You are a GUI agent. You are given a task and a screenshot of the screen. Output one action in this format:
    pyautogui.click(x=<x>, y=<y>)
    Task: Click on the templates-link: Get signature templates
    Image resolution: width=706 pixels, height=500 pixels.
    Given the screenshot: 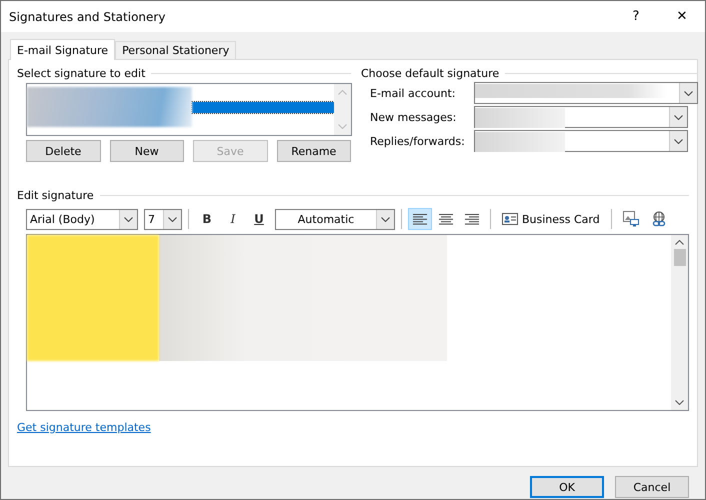 What is the action you would take?
    pyautogui.click(x=84, y=427)
    